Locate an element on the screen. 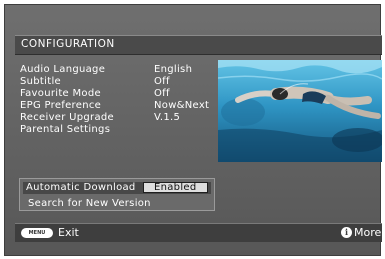 The image size is (385, 259). title-bar: CONFIGURATION is located at coordinates (198, 45).